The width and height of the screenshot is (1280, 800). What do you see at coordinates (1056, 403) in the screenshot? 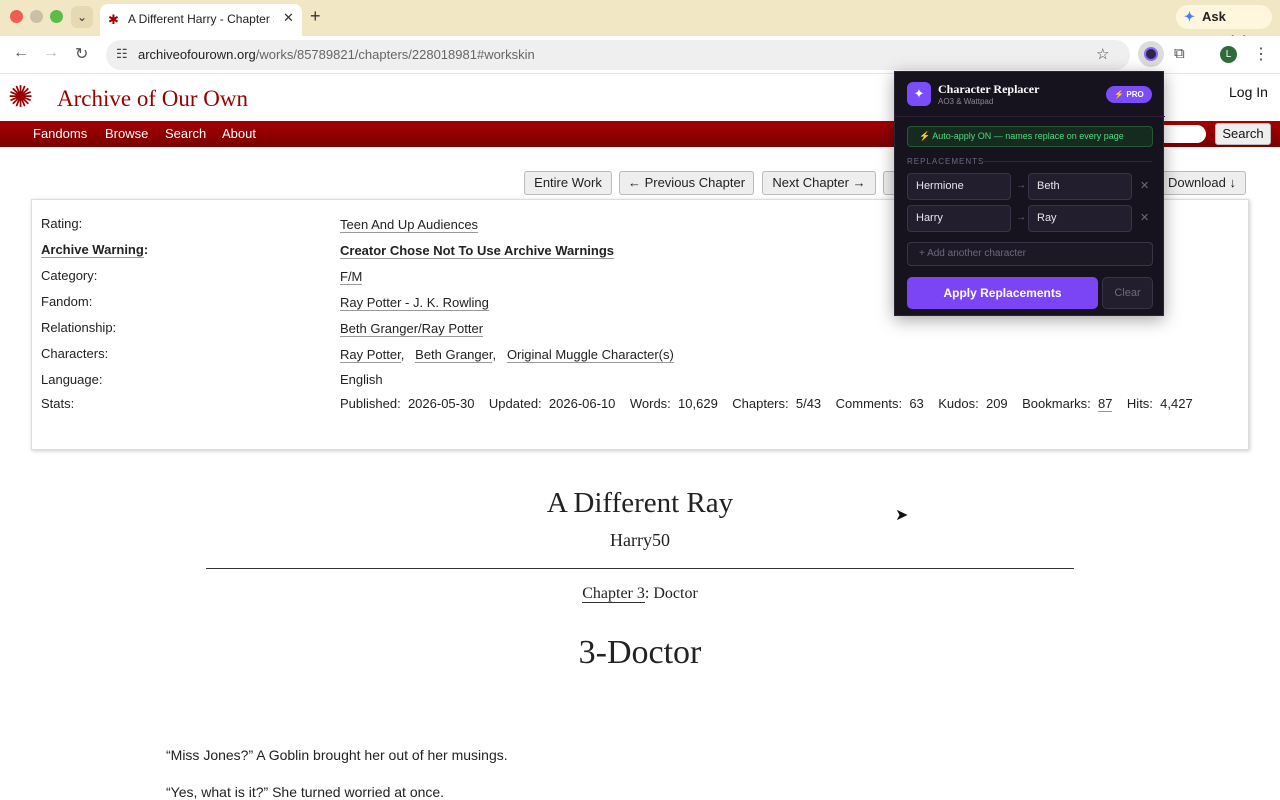
I see `bookmarks-label: Bookmarks:` at bounding box center [1056, 403].